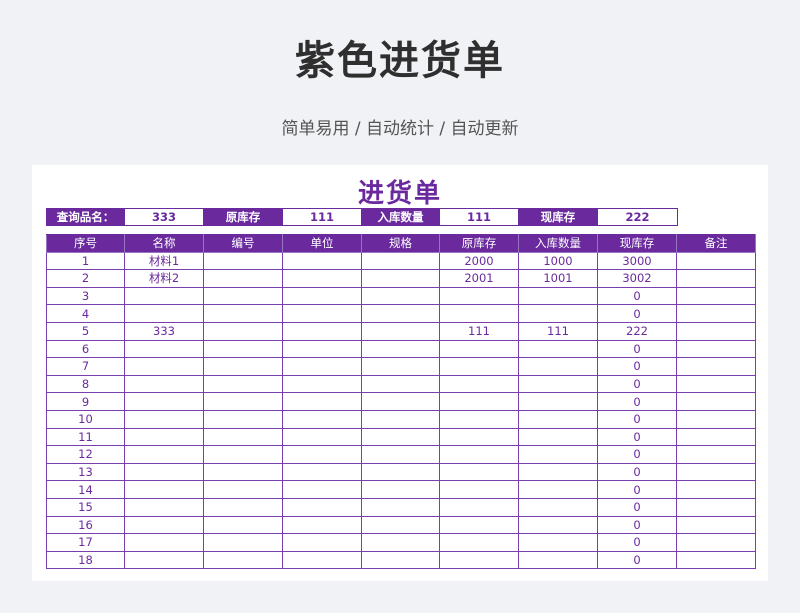  I want to click on table-cell: 17, so click(85, 542).